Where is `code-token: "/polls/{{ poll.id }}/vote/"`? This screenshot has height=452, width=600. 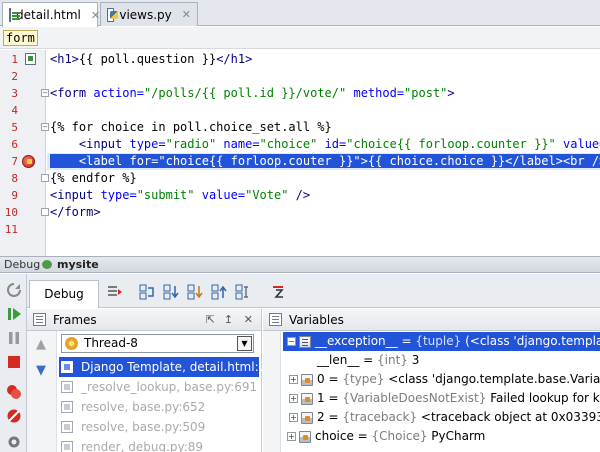
code-token: "/polls/{{ poll.id }}/vote/" is located at coordinates (245, 93).